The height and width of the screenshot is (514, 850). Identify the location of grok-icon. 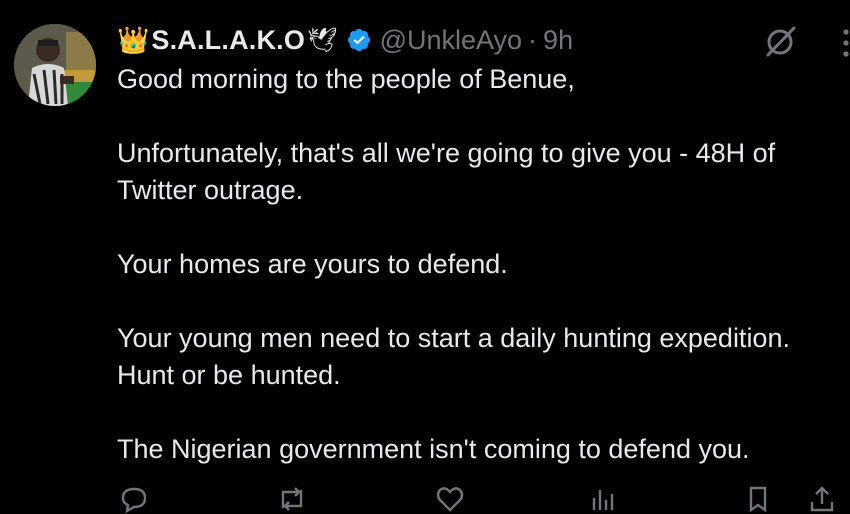
(781, 41).